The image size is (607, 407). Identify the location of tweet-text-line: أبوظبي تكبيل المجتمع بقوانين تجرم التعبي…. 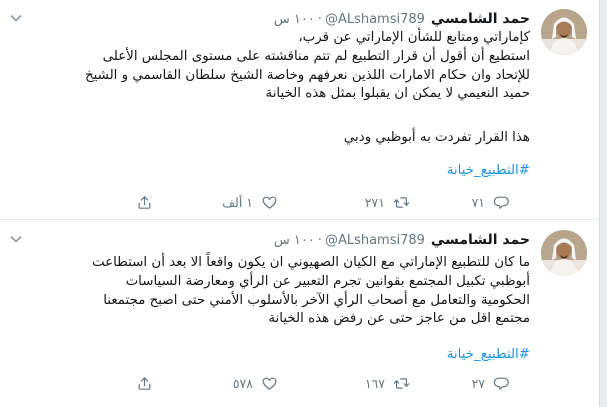
(327, 281).